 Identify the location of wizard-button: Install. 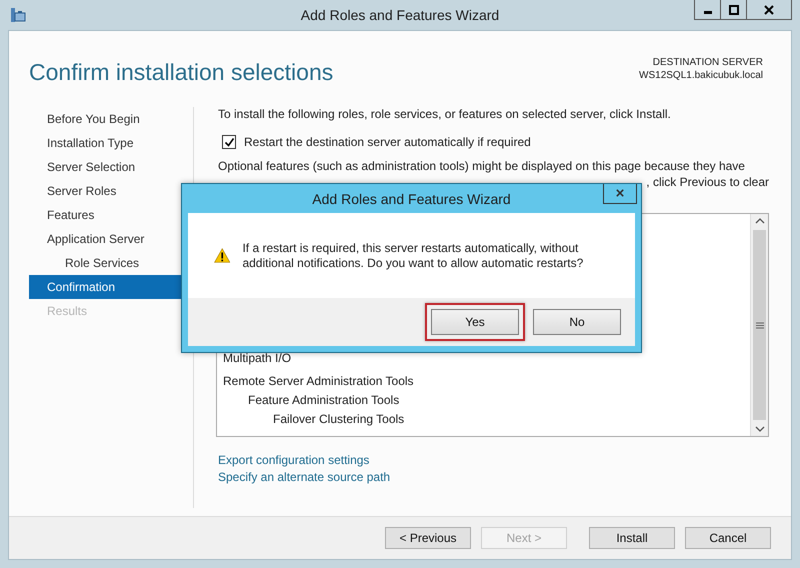
(632, 538).